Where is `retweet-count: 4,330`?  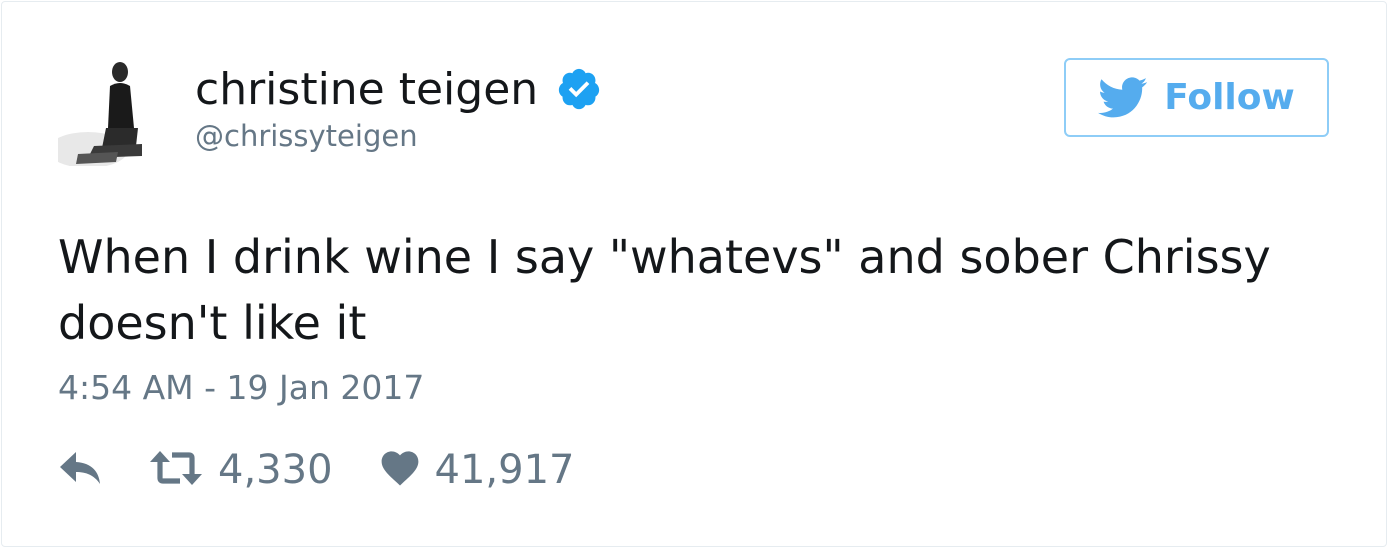
retweet-count: 4,330 is located at coordinates (275, 470).